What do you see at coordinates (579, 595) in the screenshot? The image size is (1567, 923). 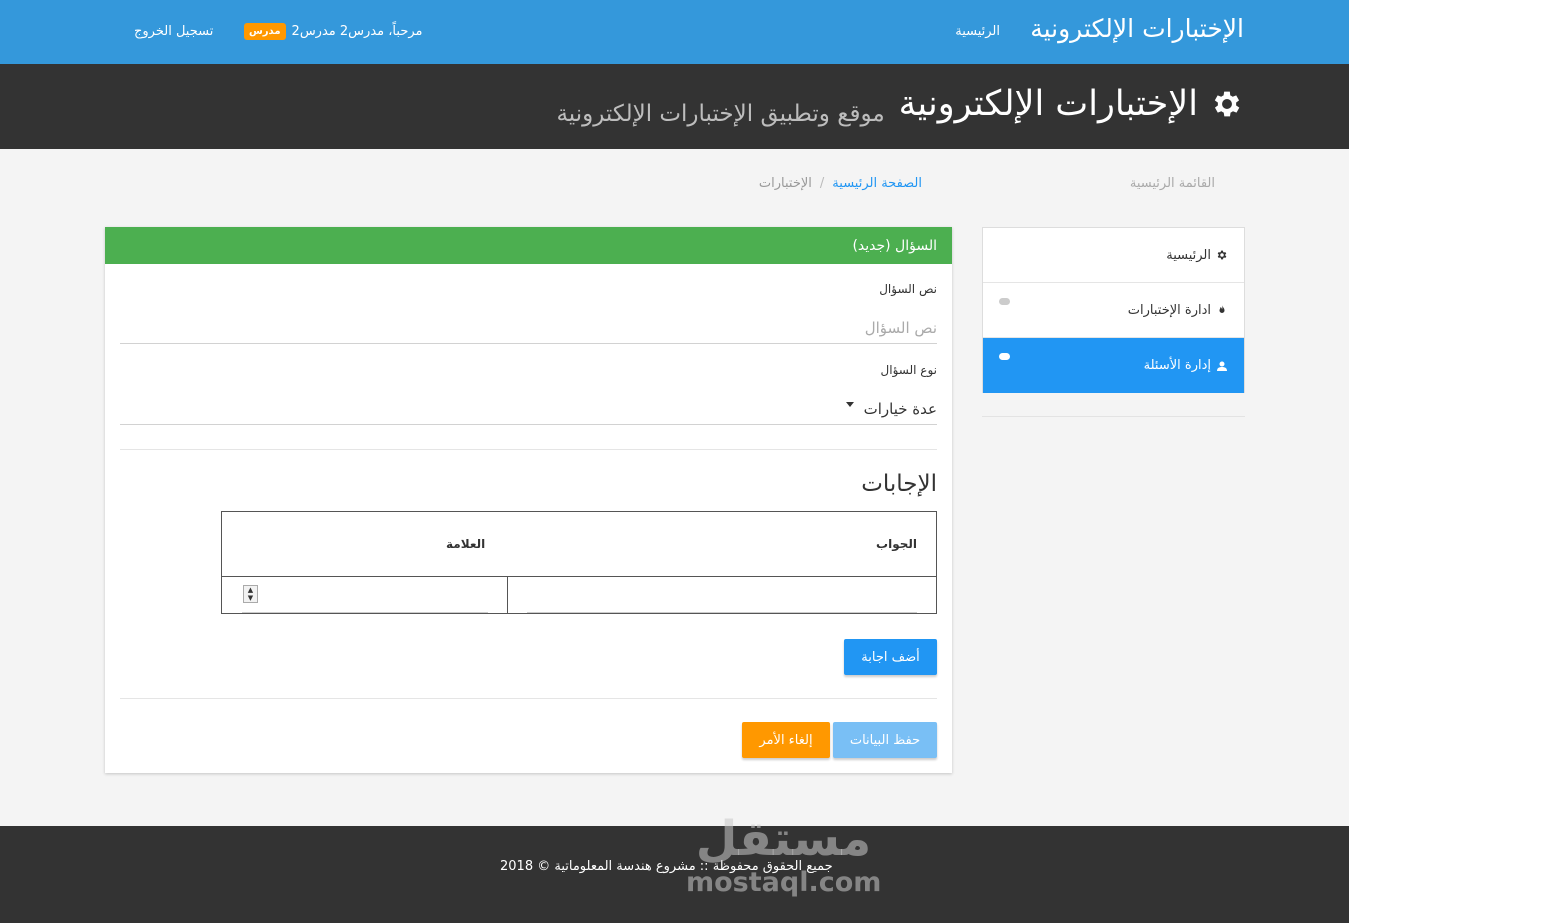 I see `table-row: ▲ ▼` at bounding box center [579, 595].